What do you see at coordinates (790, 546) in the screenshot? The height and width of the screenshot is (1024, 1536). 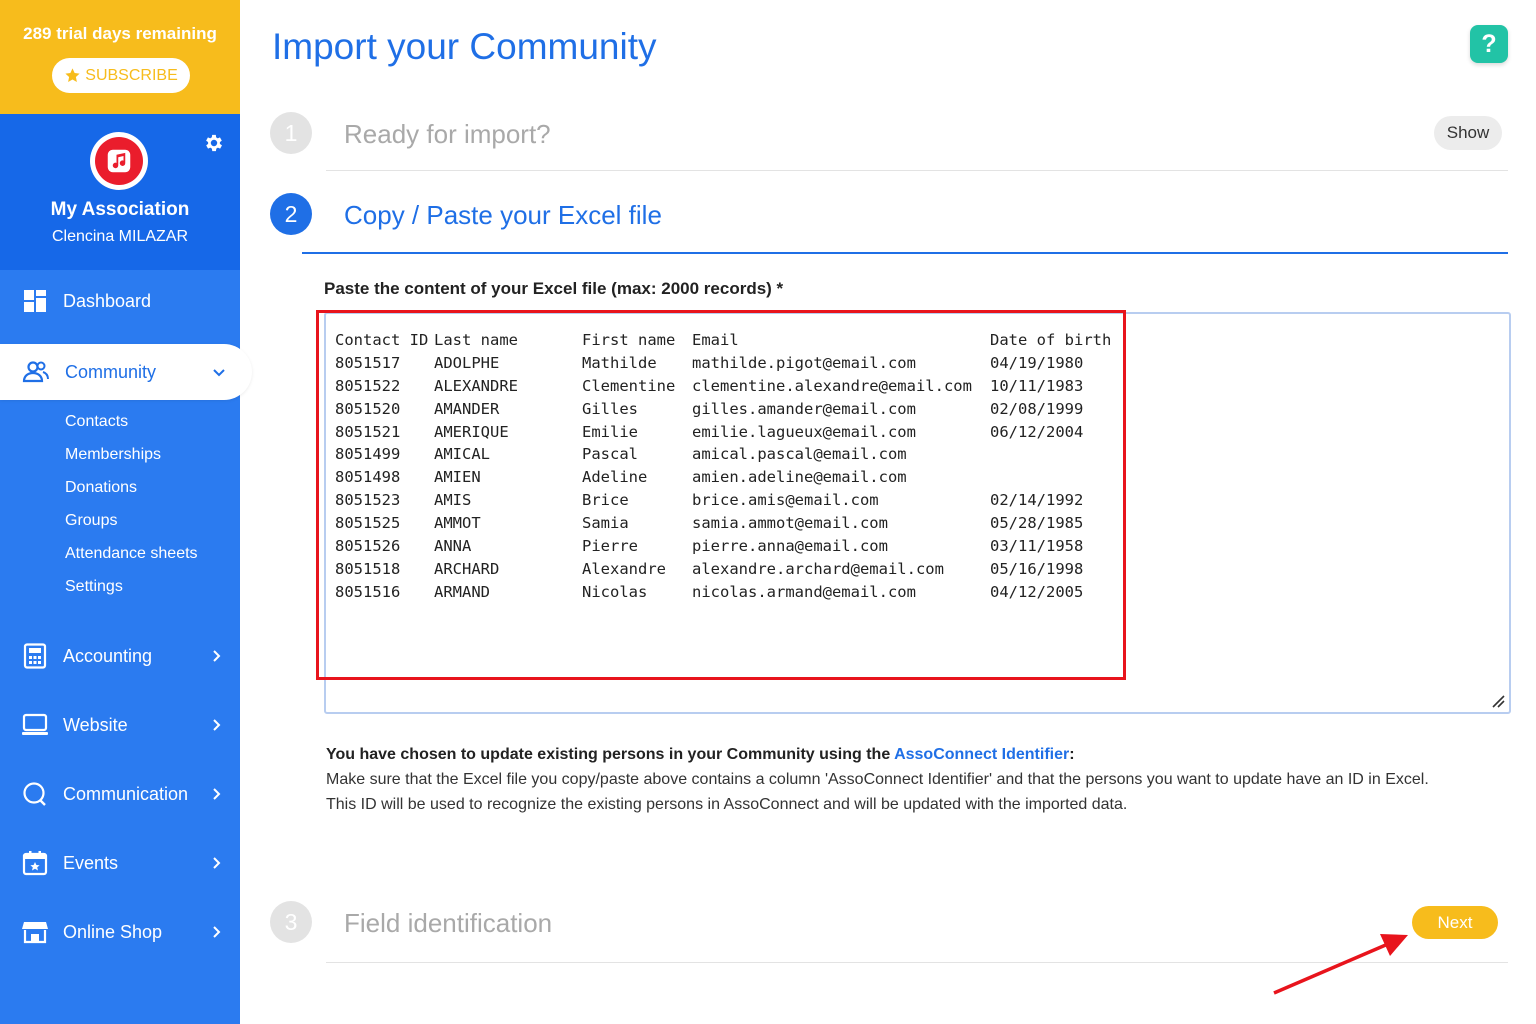 I see `table-cell: pierre.anna@email.com` at bounding box center [790, 546].